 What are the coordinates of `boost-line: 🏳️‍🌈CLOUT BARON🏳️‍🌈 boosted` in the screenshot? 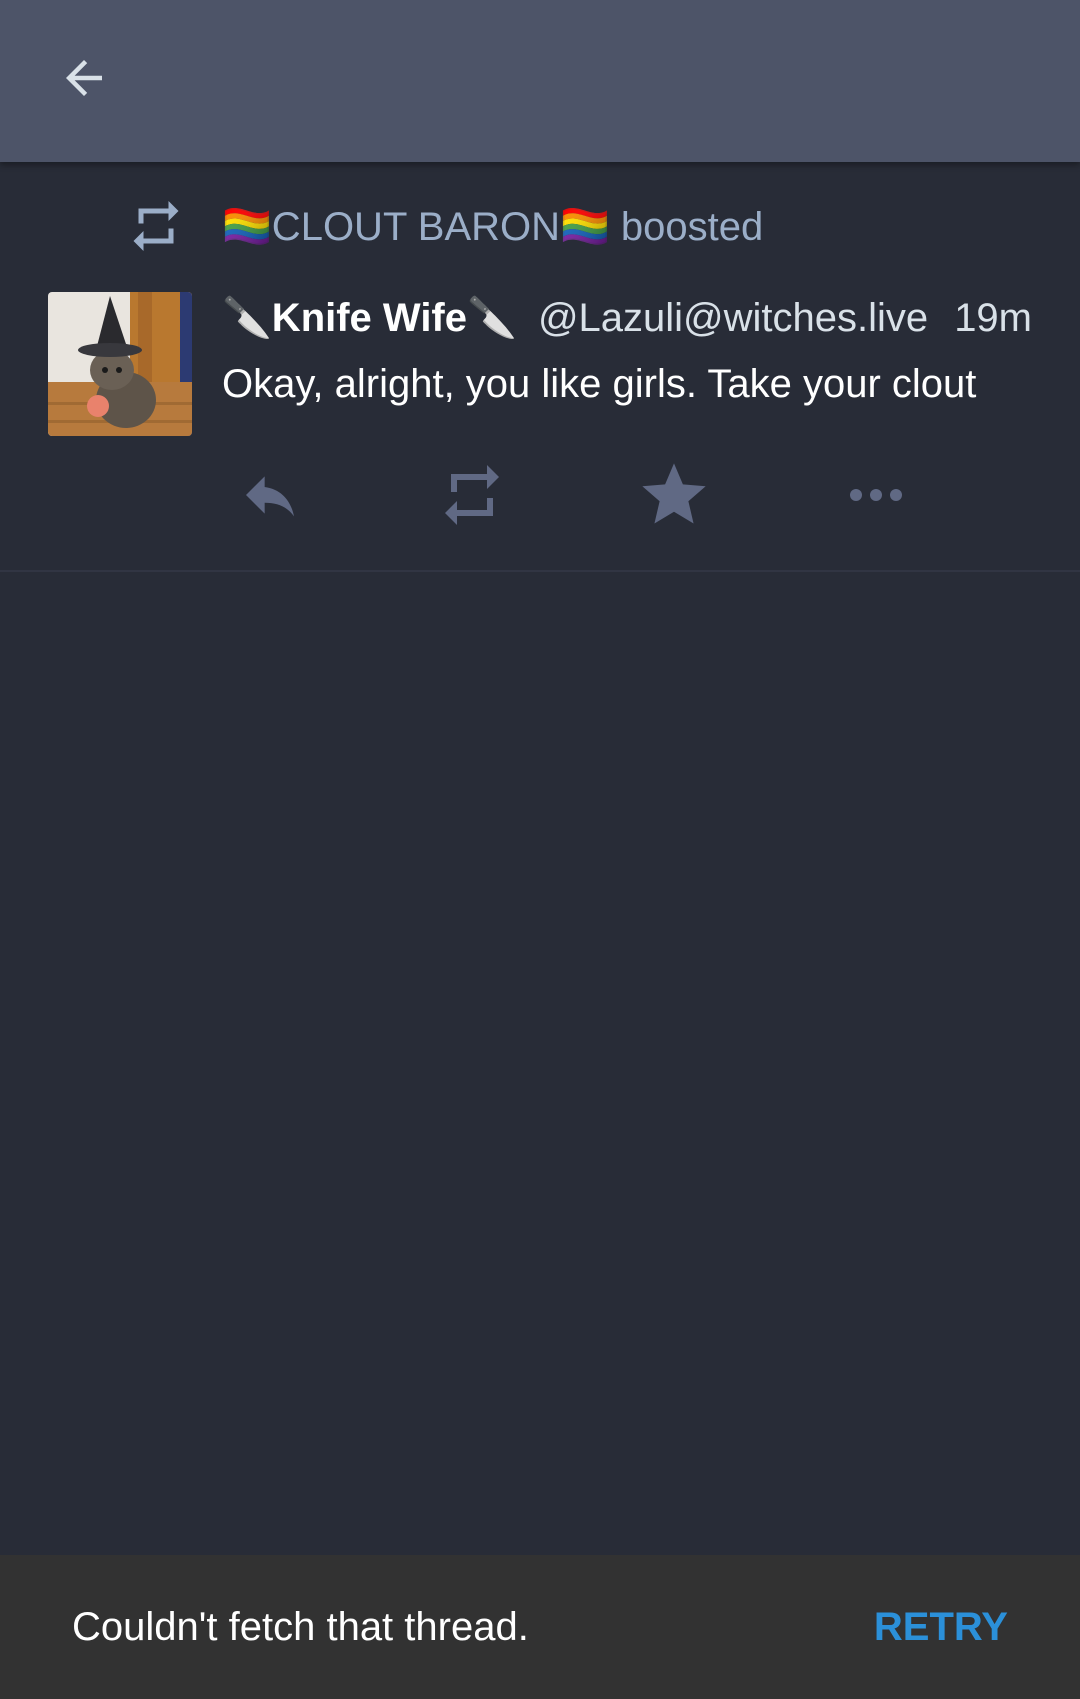 It's located at (540, 227).